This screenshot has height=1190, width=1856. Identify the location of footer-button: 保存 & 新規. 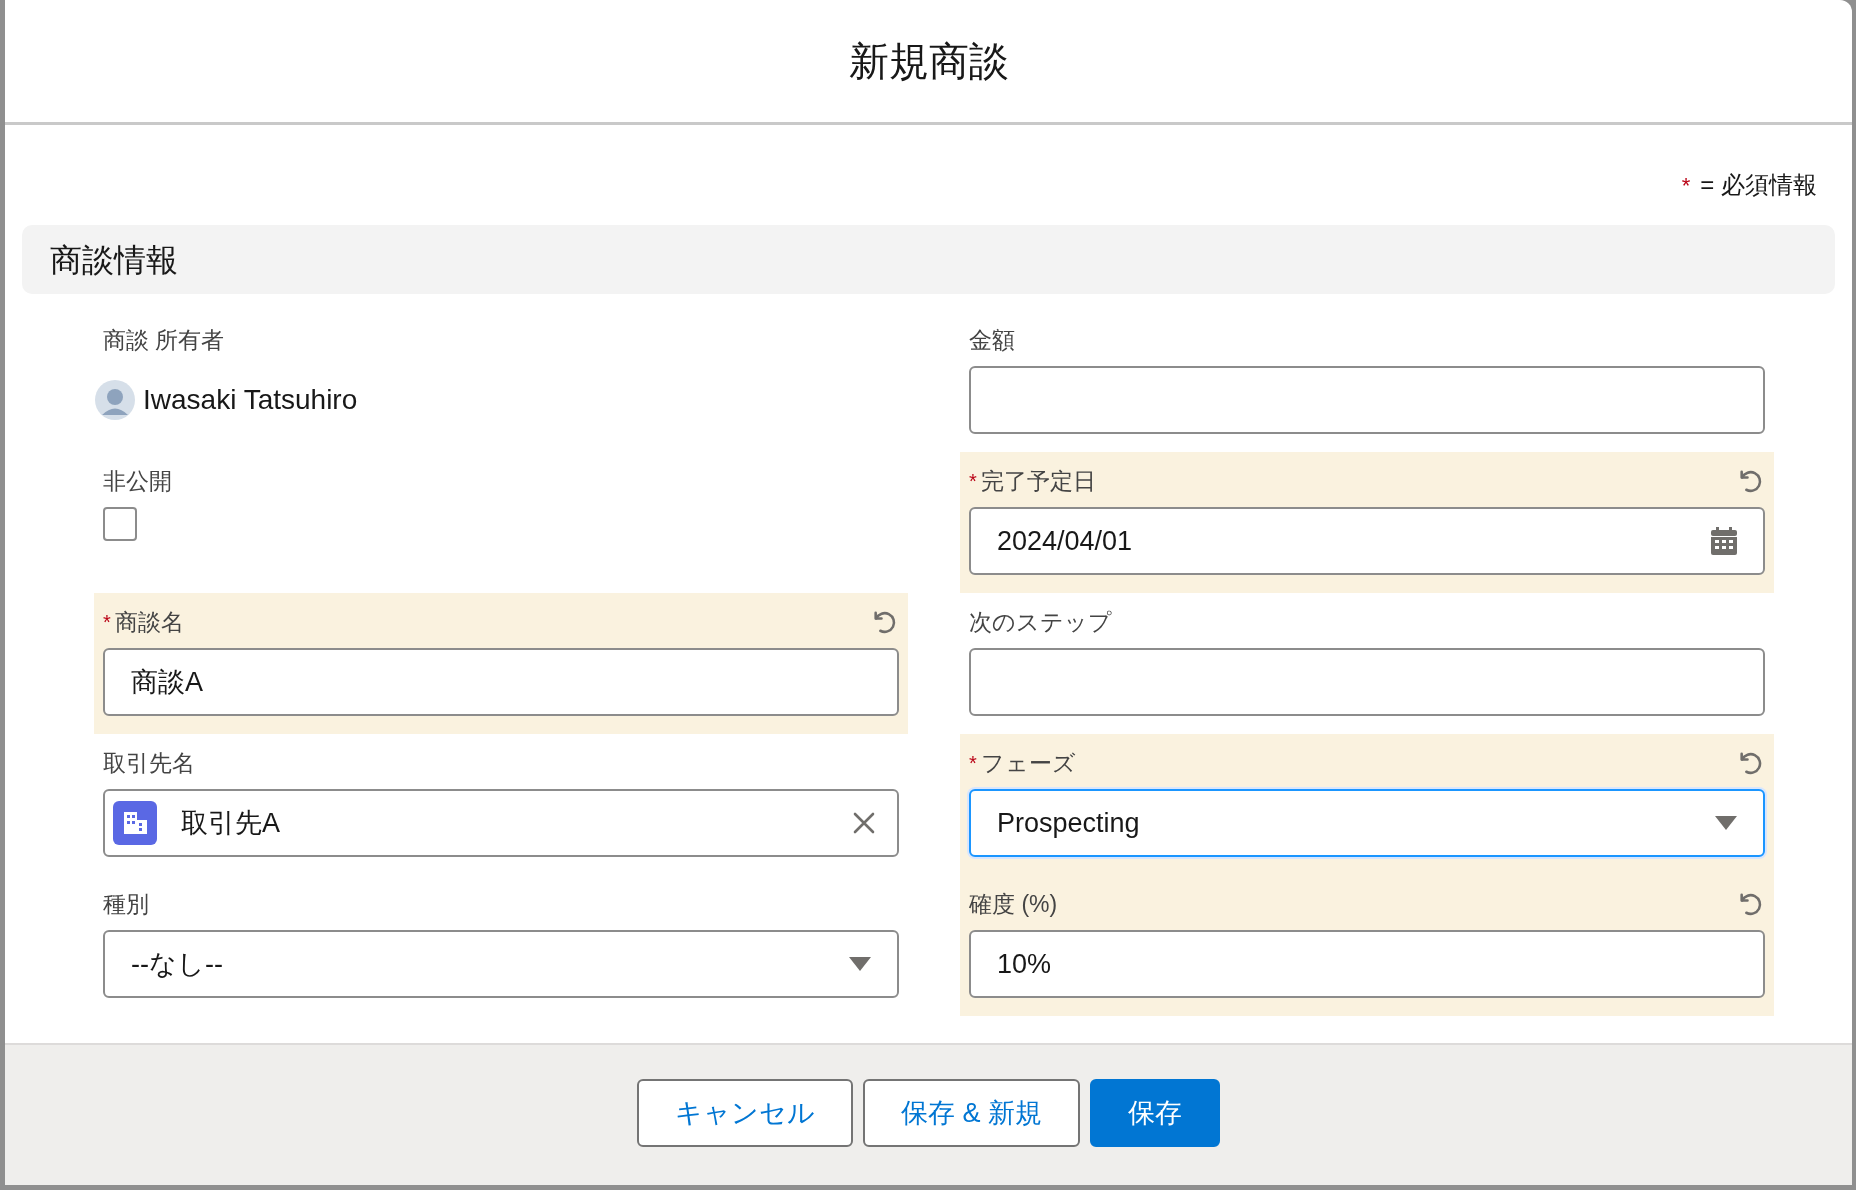
(971, 1113).